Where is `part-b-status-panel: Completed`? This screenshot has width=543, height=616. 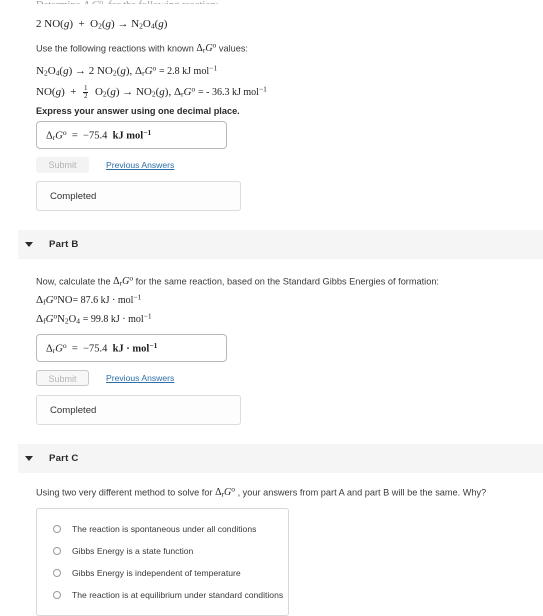 part-b-status-panel: Completed is located at coordinates (138, 410).